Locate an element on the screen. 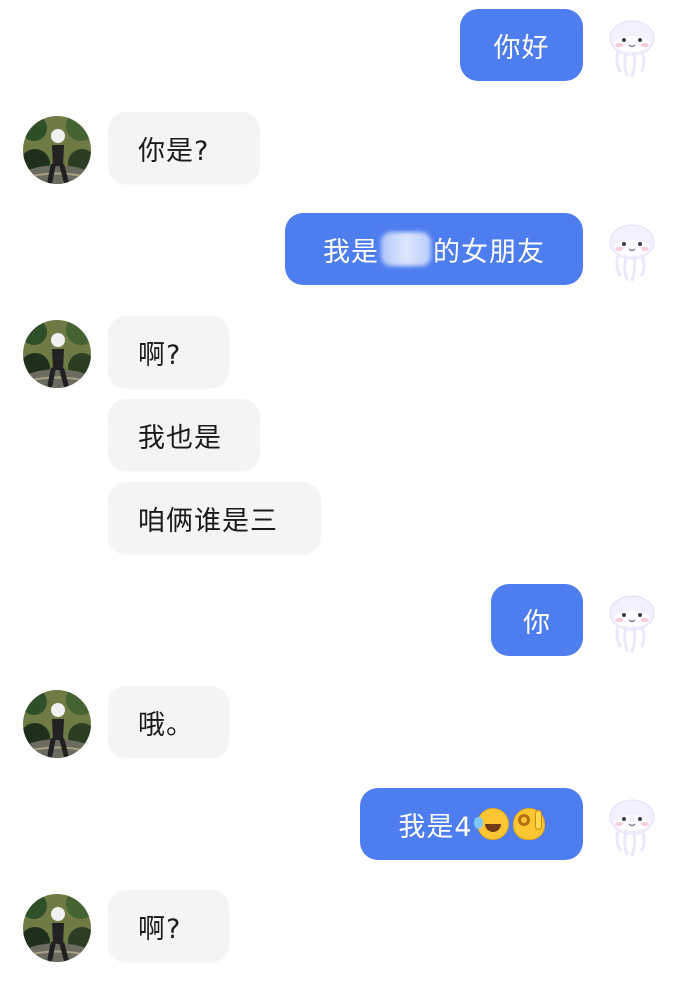 This screenshot has width=690, height=986. incoming-message-bubble: 咱俩谁是三 is located at coordinates (214, 518).